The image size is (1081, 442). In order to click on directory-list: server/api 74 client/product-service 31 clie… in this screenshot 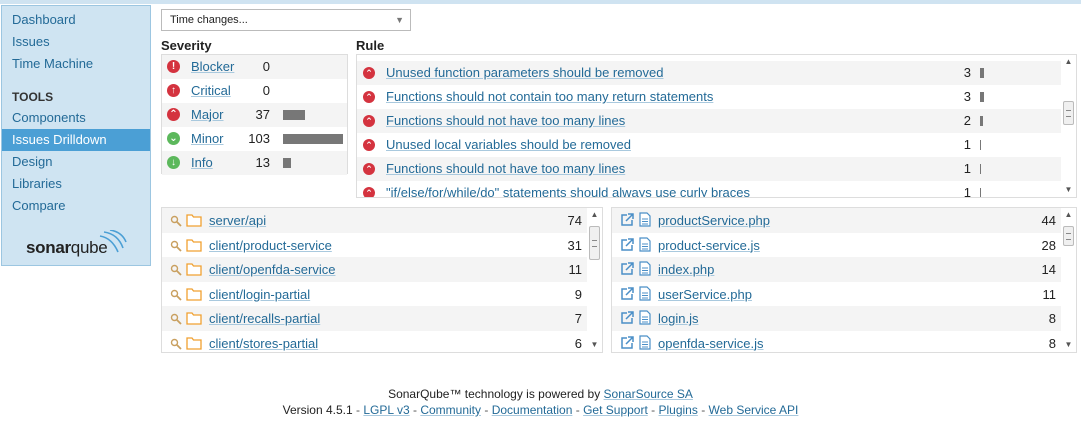, I will do `click(382, 280)`.